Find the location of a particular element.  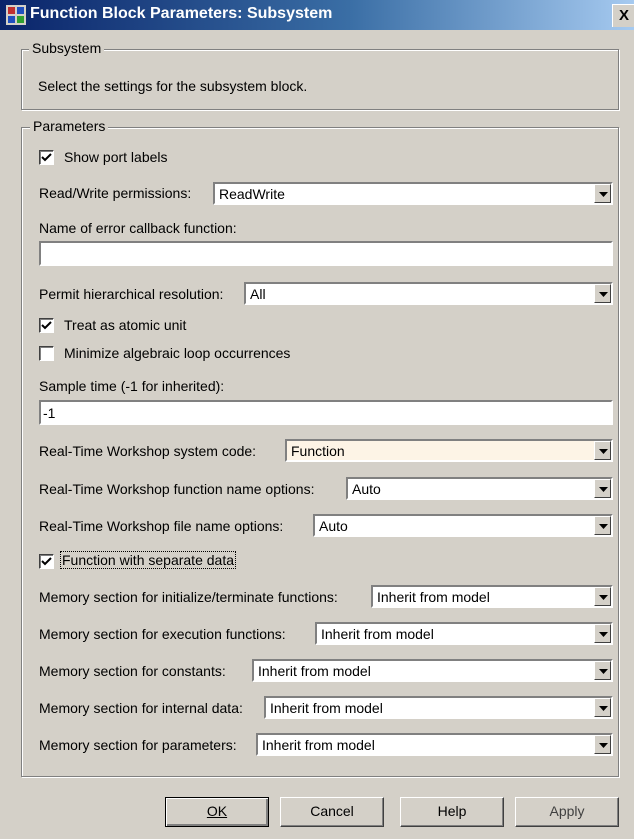

rtw-system-code-dropdown: Function is located at coordinates (449, 450).